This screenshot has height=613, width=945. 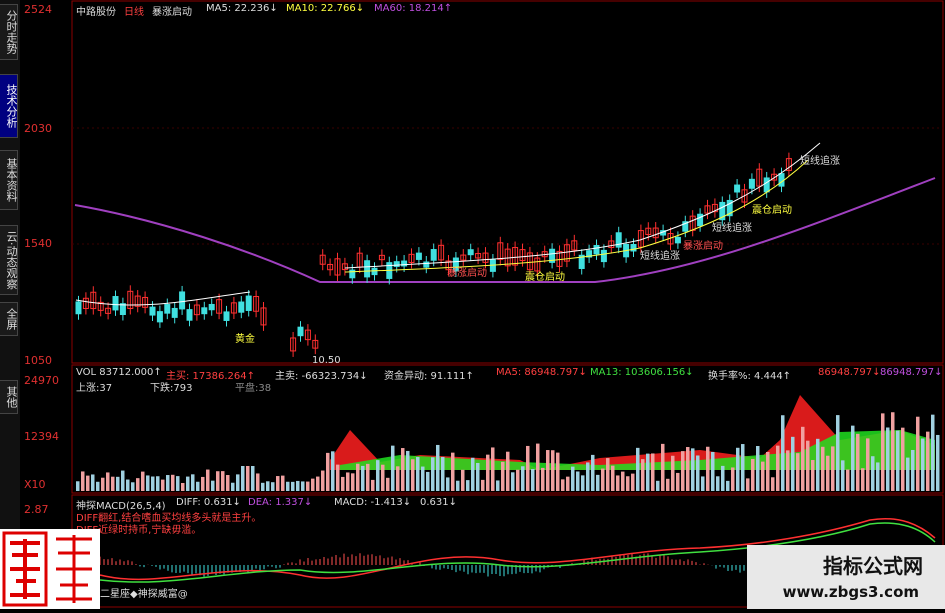 What do you see at coordinates (171, 388) in the screenshot?
I see `down-count: 下跌:793` at bounding box center [171, 388].